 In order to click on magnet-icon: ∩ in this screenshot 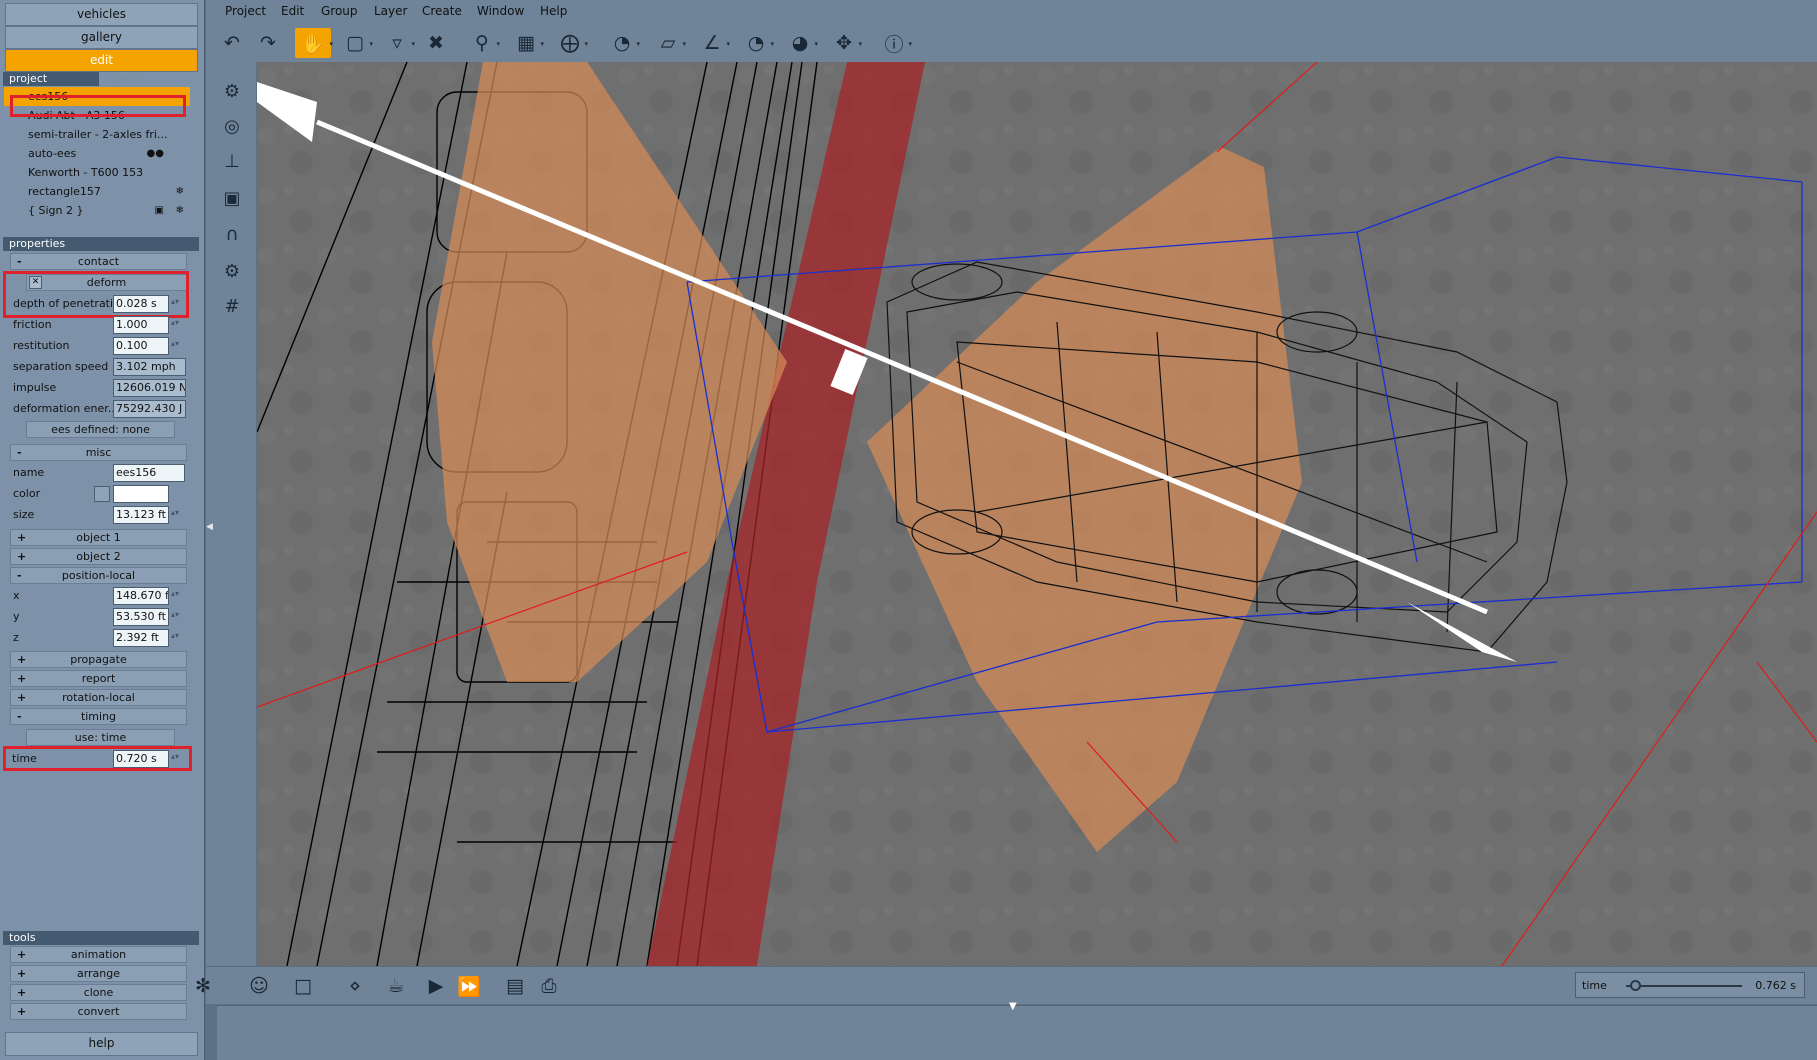, I will do `click(232, 234)`.